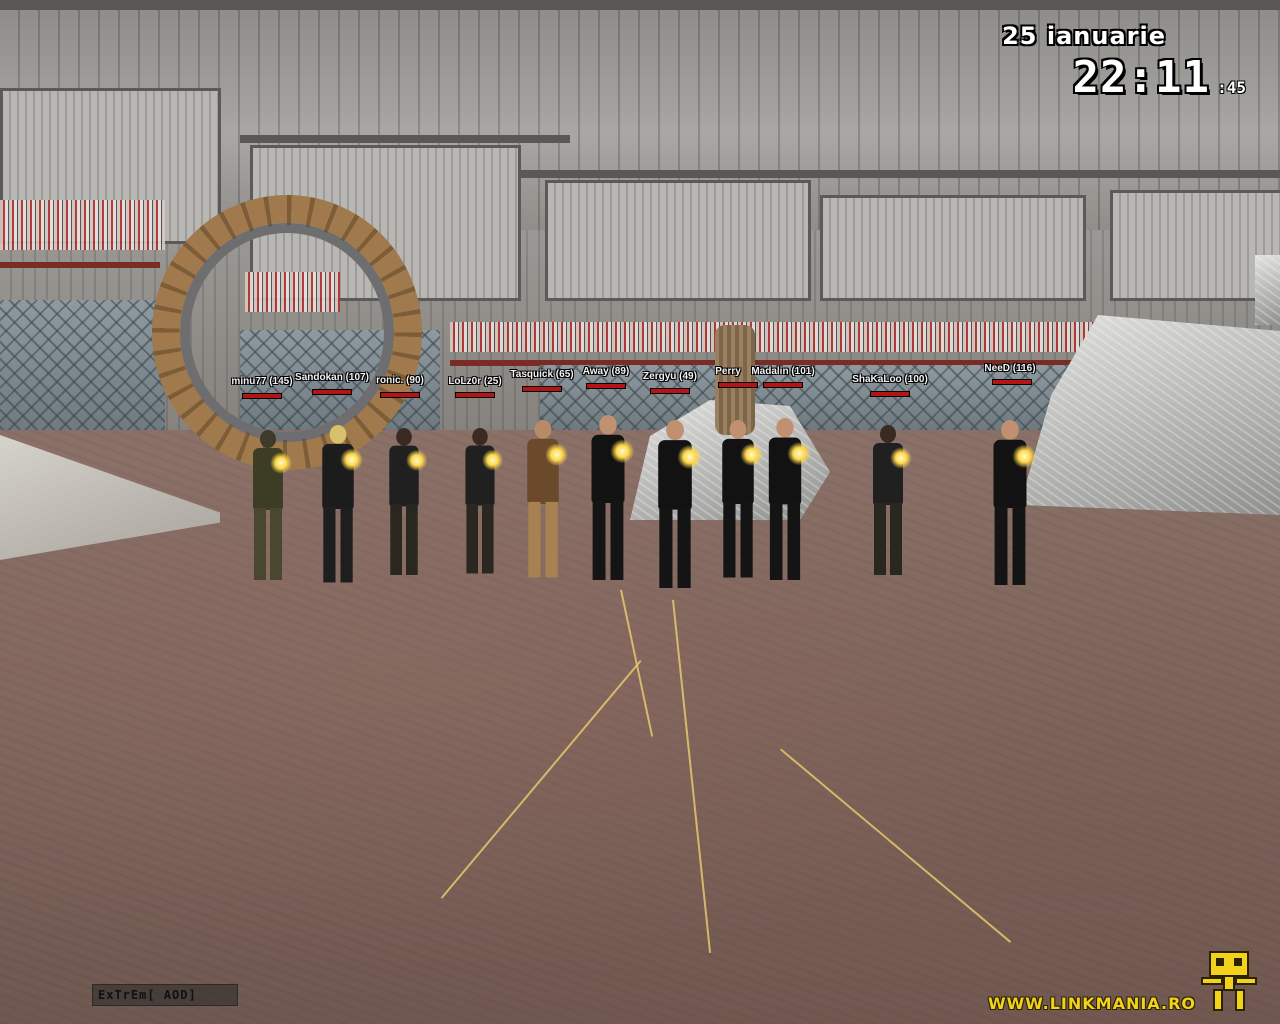 This screenshot has width=1280, height=1024. What do you see at coordinates (1229, 981) in the screenshot?
I see `robot-mascot-icon` at bounding box center [1229, 981].